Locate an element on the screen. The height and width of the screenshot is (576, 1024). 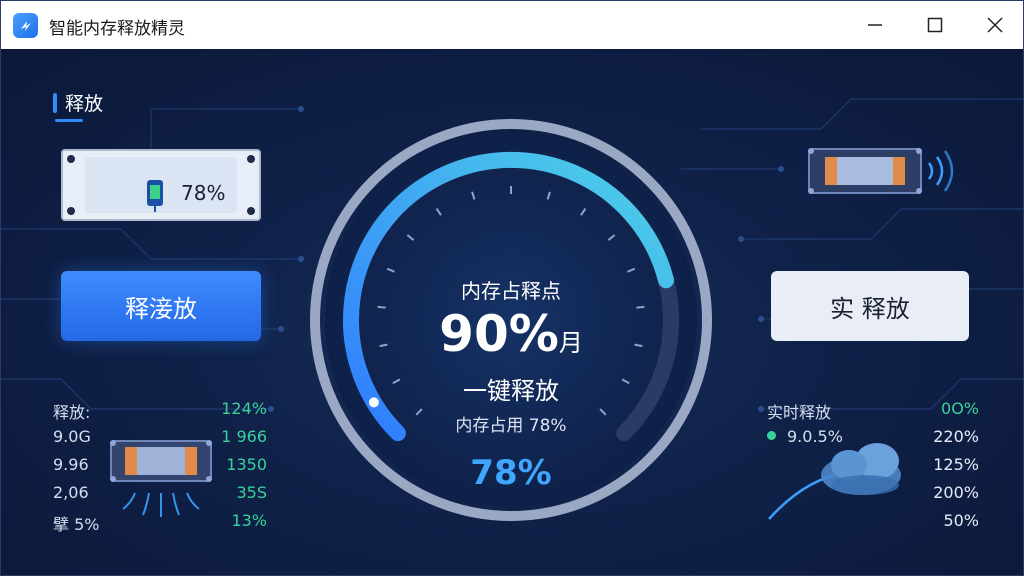
stat-label: 释放: is located at coordinates (72, 412).